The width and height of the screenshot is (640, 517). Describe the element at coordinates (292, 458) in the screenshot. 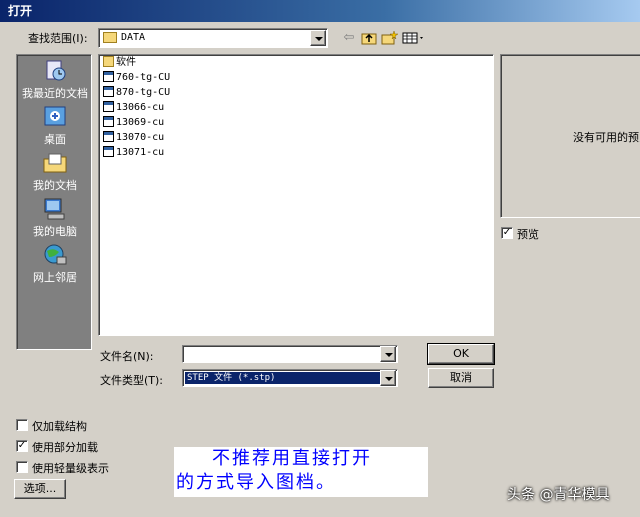

I see `annotation-line-1: 不推荐用直接打开` at that location.